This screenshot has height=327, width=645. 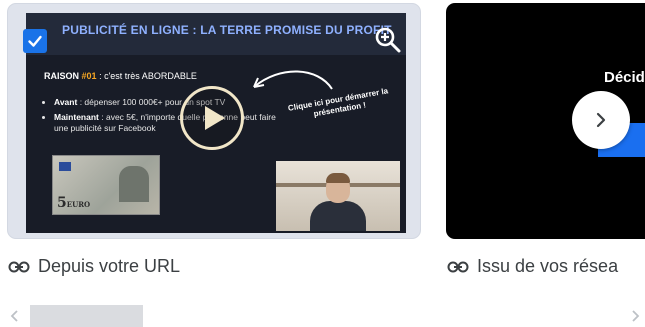 What do you see at coordinates (109, 266) in the screenshot?
I see `caption-url-text: Depuis votre URL` at bounding box center [109, 266].